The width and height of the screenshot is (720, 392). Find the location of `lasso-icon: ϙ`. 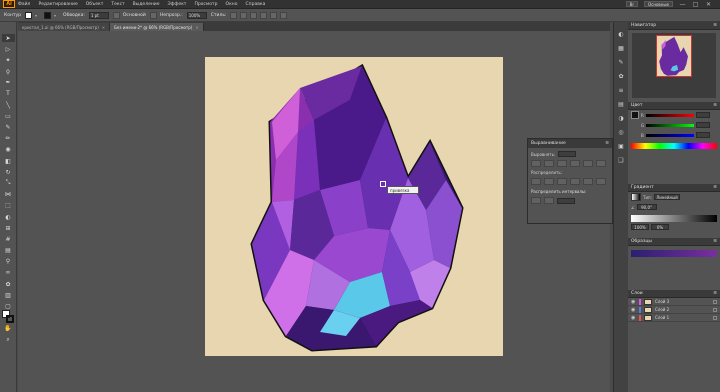

lasso-icon: ϙ is located at coordinates (8, 72).